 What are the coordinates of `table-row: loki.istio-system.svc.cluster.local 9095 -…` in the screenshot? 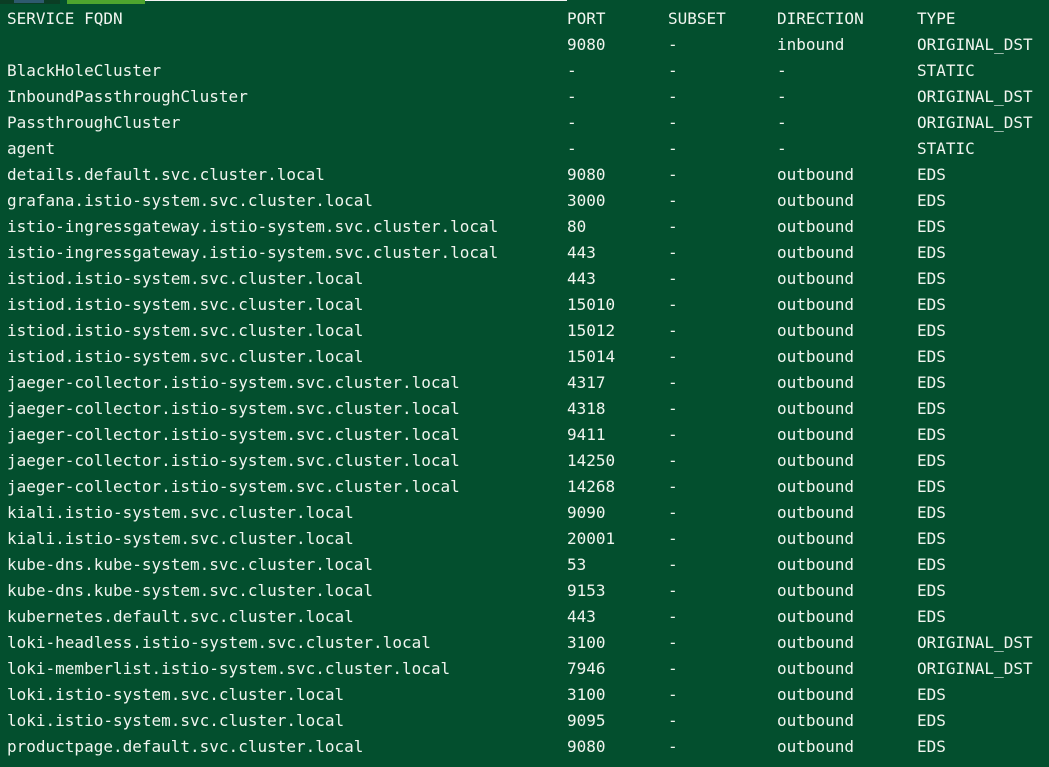 It's located at (473, 721).